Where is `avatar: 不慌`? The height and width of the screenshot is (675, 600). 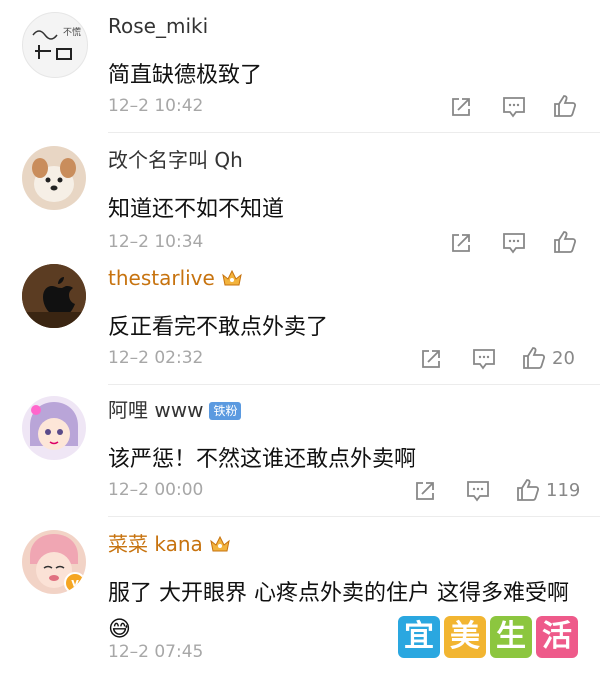
avatar: 不慌 is located at coordinates (55, 45).